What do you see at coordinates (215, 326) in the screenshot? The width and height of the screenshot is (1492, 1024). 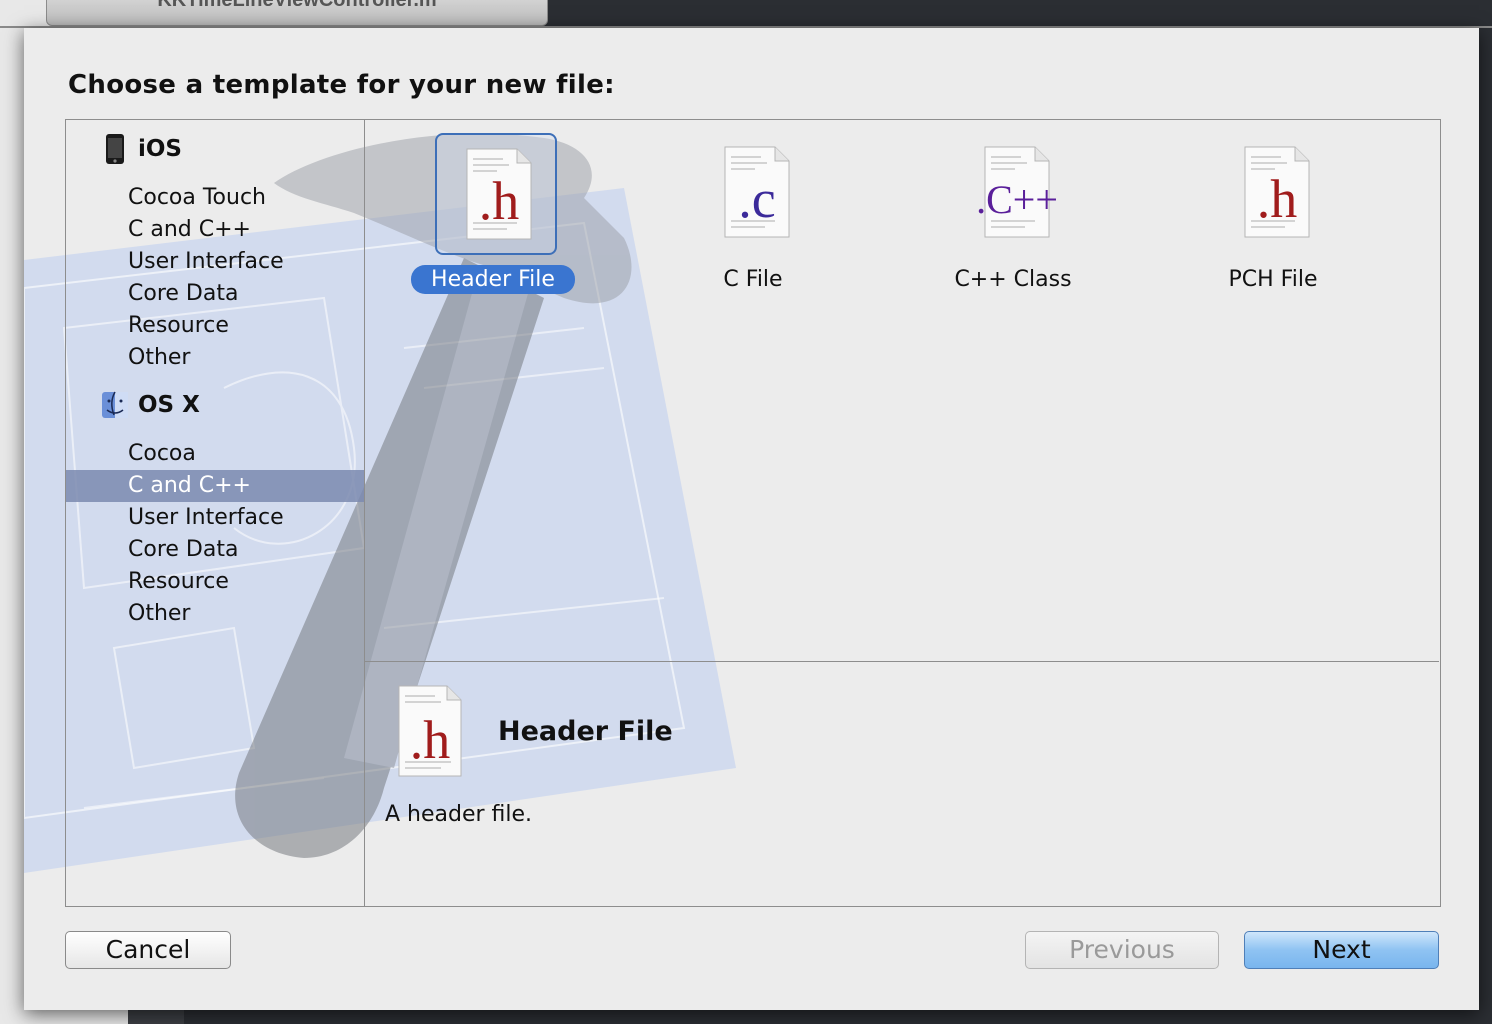 I see `sidebar-item-ios-resource: Resource` at bounding box center [215, 326].